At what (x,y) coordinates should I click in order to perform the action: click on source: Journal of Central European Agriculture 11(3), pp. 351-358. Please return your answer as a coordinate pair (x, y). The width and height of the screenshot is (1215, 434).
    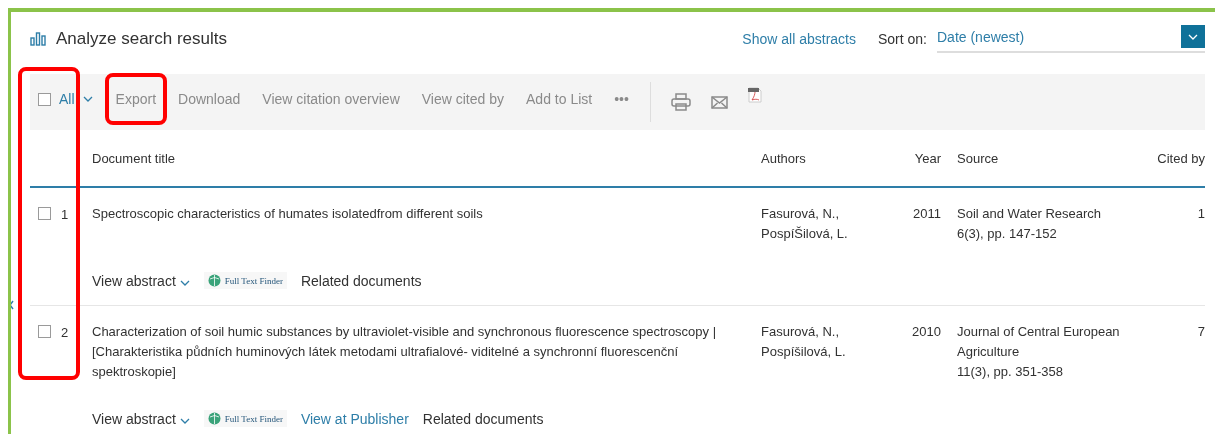
    Looking at the image, I should click on (1038, 352).